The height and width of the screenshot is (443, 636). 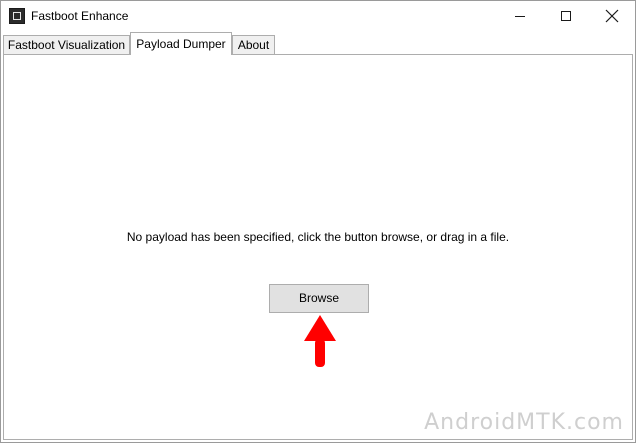 What do you see at coordinates (318, 16) in the screenshot?
I see `title-bar: Fastboot Enhance` at bounding box center [318, 16].